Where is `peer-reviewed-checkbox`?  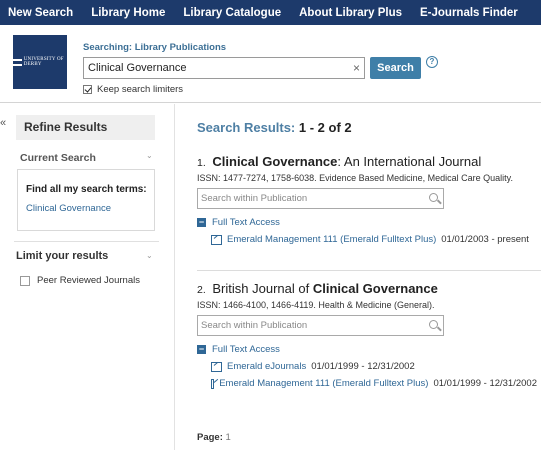 peer-reviewed-checkbox is located at coordinates (25, 280).